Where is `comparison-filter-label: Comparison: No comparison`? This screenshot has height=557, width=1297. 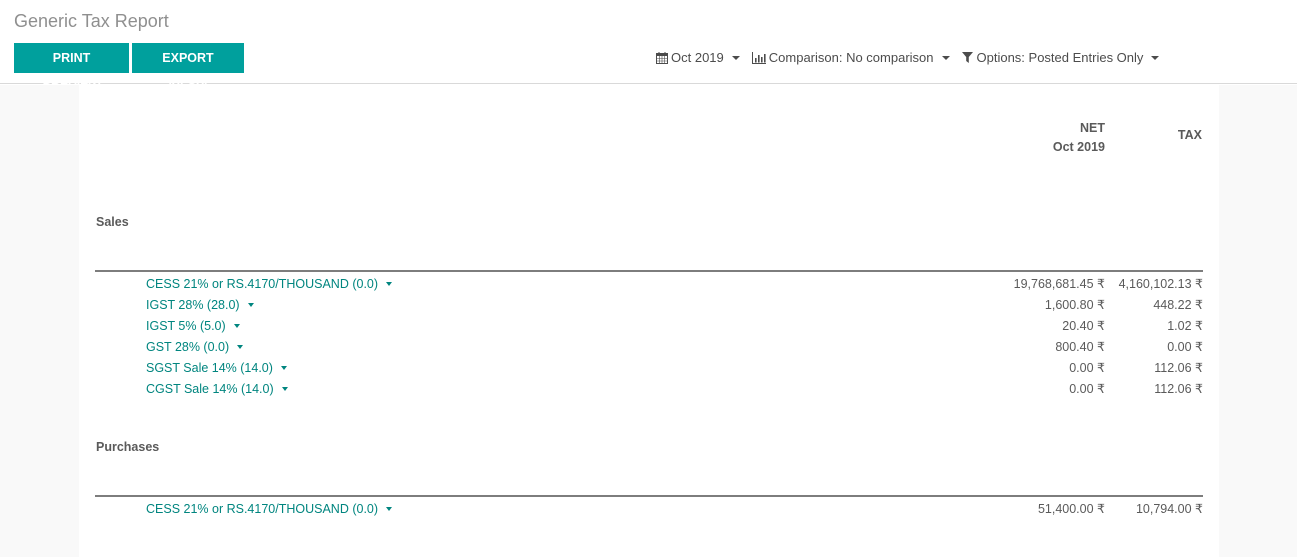
comparison-filter-label: Comparison: No comparison is located at coordinates (851, 57).